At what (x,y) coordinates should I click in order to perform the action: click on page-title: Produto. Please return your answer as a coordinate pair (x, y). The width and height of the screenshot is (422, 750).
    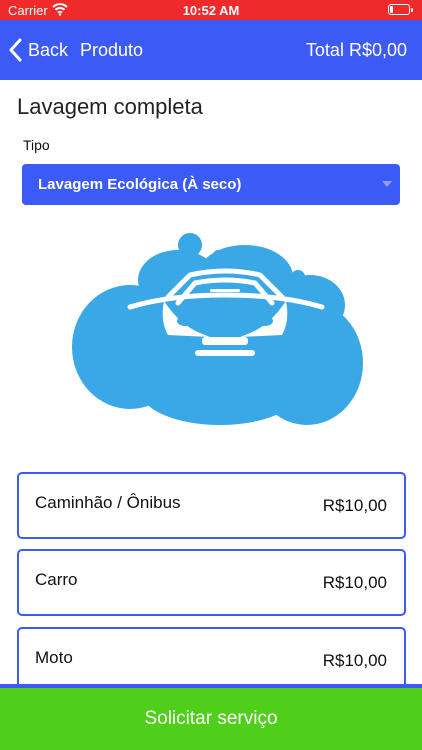
    Looking at the image, I should click on (112, 50).